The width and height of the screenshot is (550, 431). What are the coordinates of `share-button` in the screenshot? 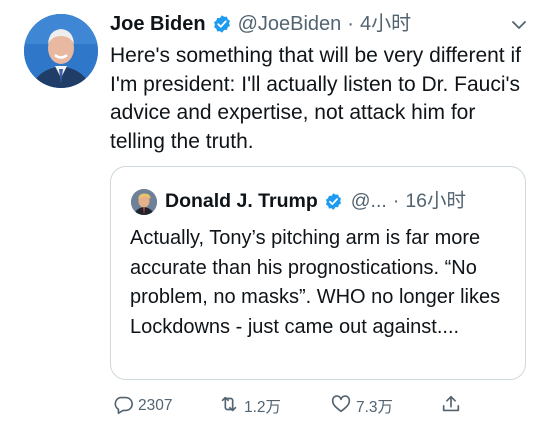 It's located at (453, 406).